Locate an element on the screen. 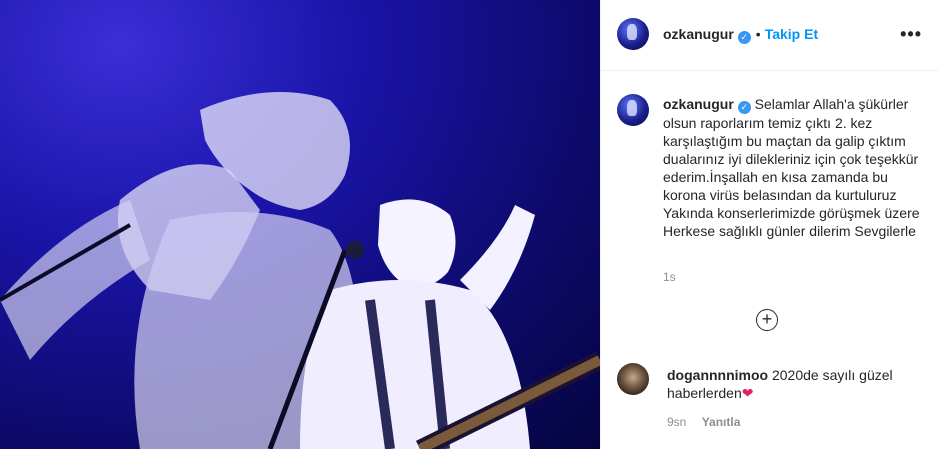 The width and height of the screenshot is (938, 449). commenter-username: dogannnnimoo is located at coordinates (717, 375).